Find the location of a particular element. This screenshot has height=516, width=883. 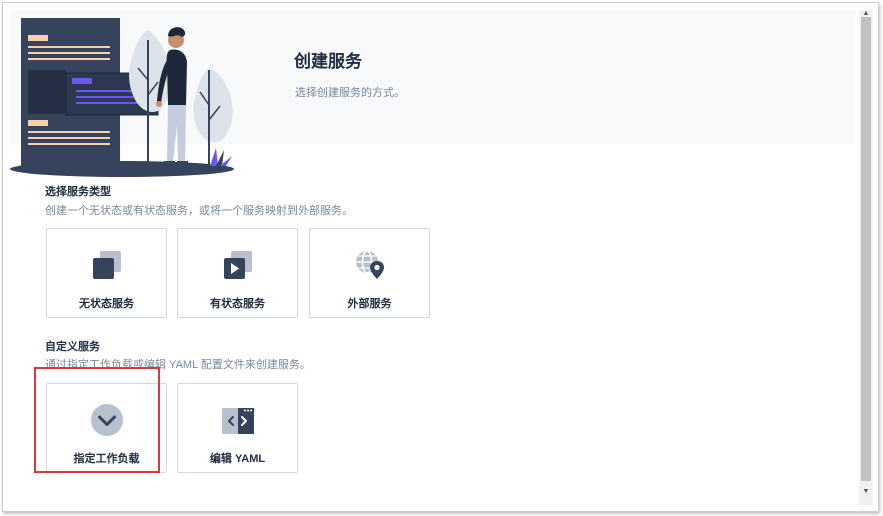

stateful-service-label: 有状态服务 is located at coordinates (237, 304).